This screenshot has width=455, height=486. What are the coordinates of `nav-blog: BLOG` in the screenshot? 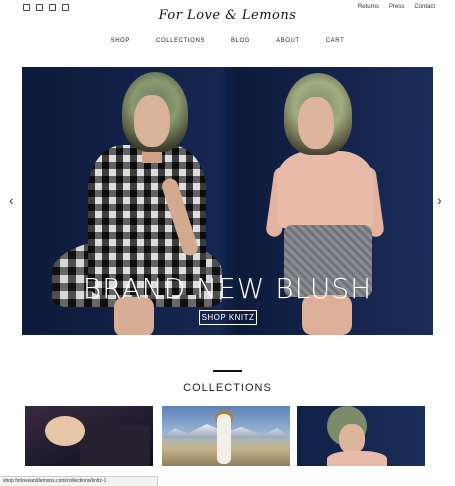 It's located at (240, 41).